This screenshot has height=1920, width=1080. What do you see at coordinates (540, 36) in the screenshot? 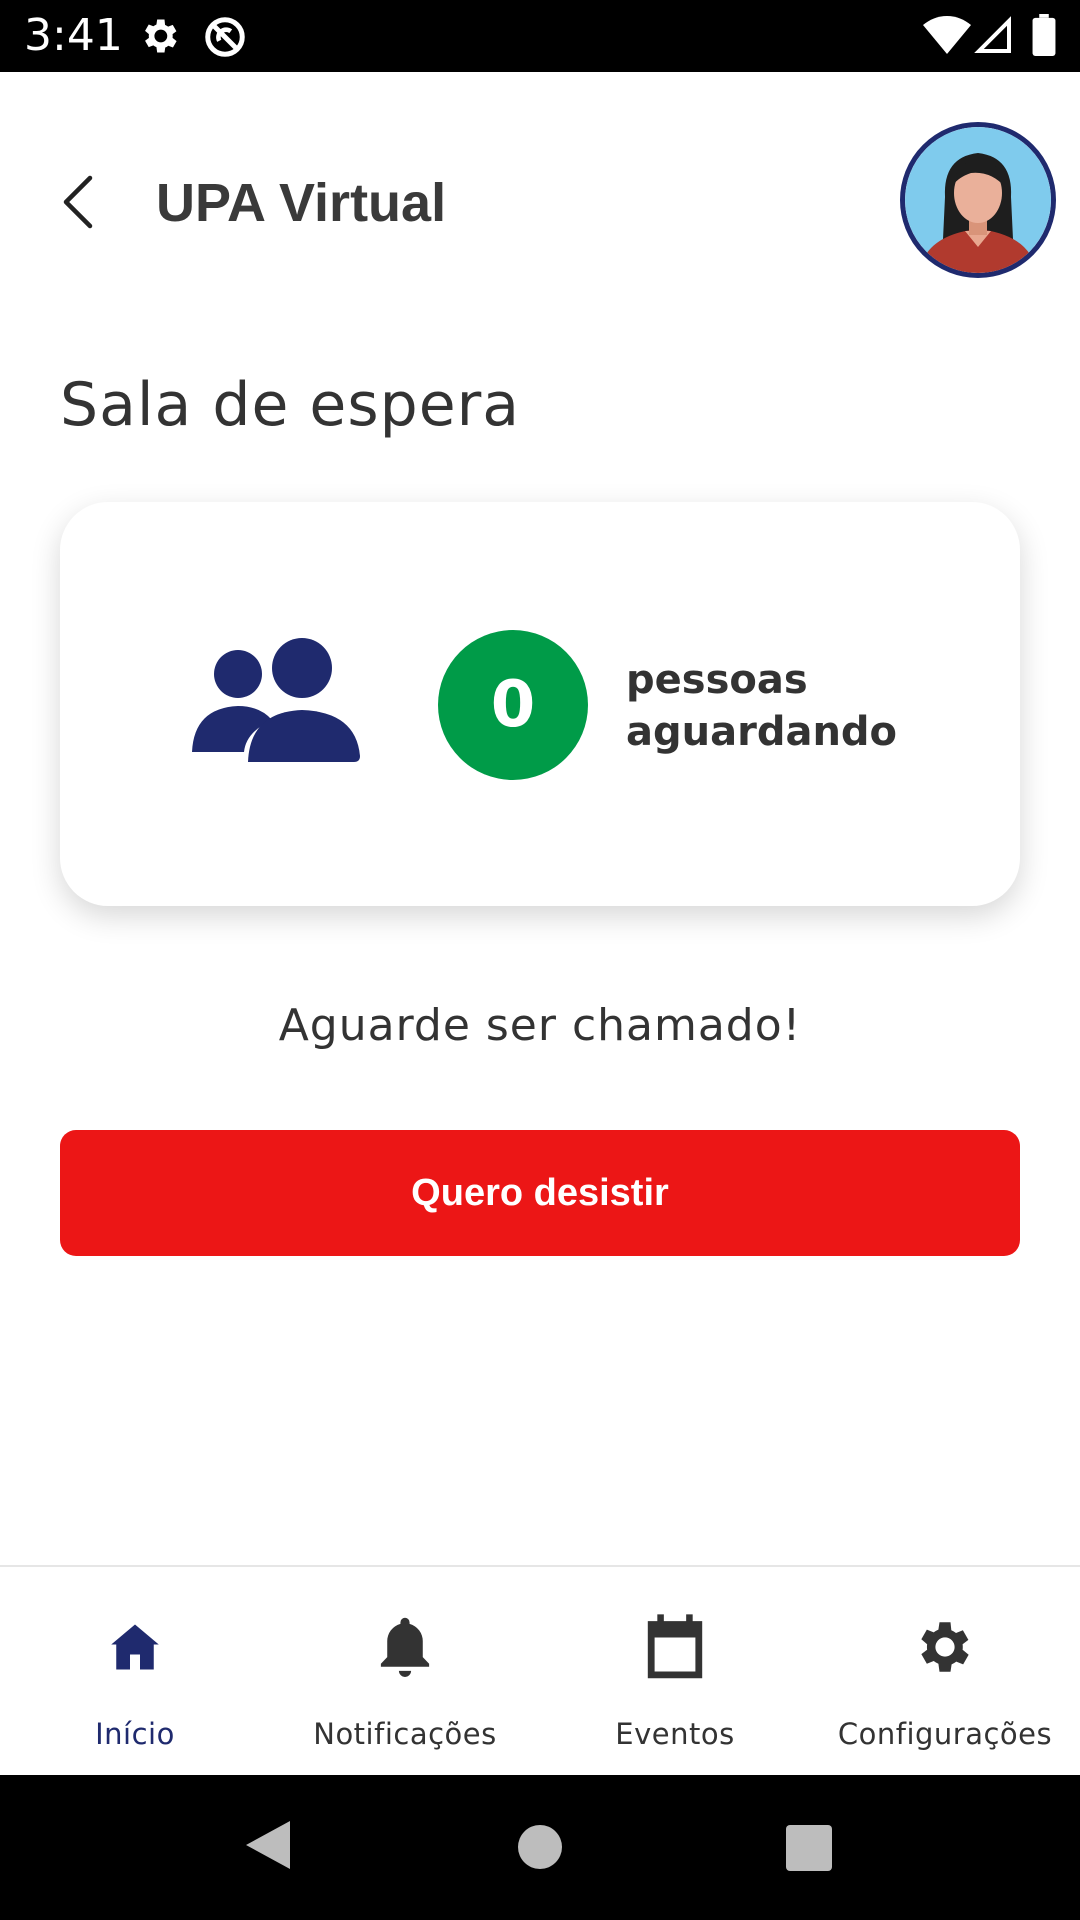
I see `status-bar: 3:41` at bounding box center [540, 36].